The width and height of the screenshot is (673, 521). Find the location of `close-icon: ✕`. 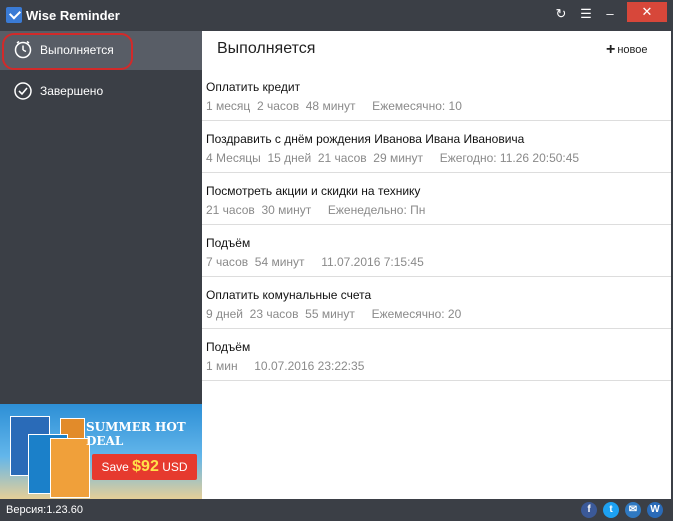

close-icon: ✕ is located at coordinates (647, 12).